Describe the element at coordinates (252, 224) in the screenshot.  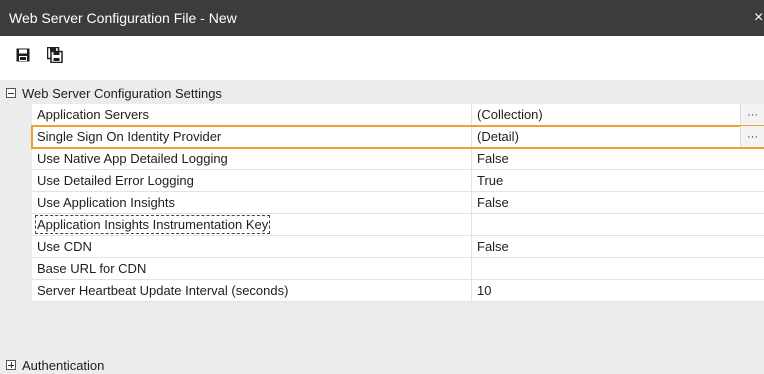
I see `property-name: Application Insights Instrumentation Key` at that location.